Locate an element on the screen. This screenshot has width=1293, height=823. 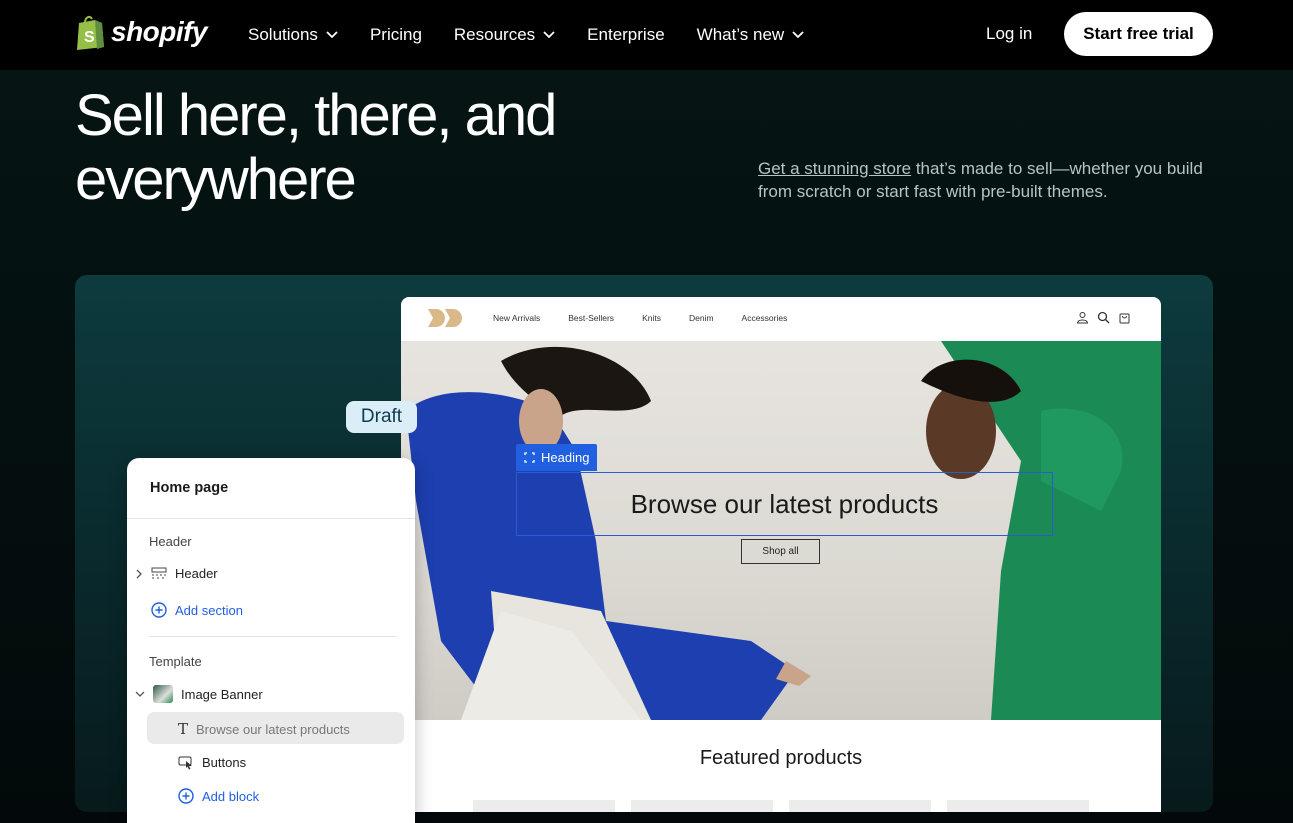
nav-item-resources: Resources is located at coordinates (504, 35).